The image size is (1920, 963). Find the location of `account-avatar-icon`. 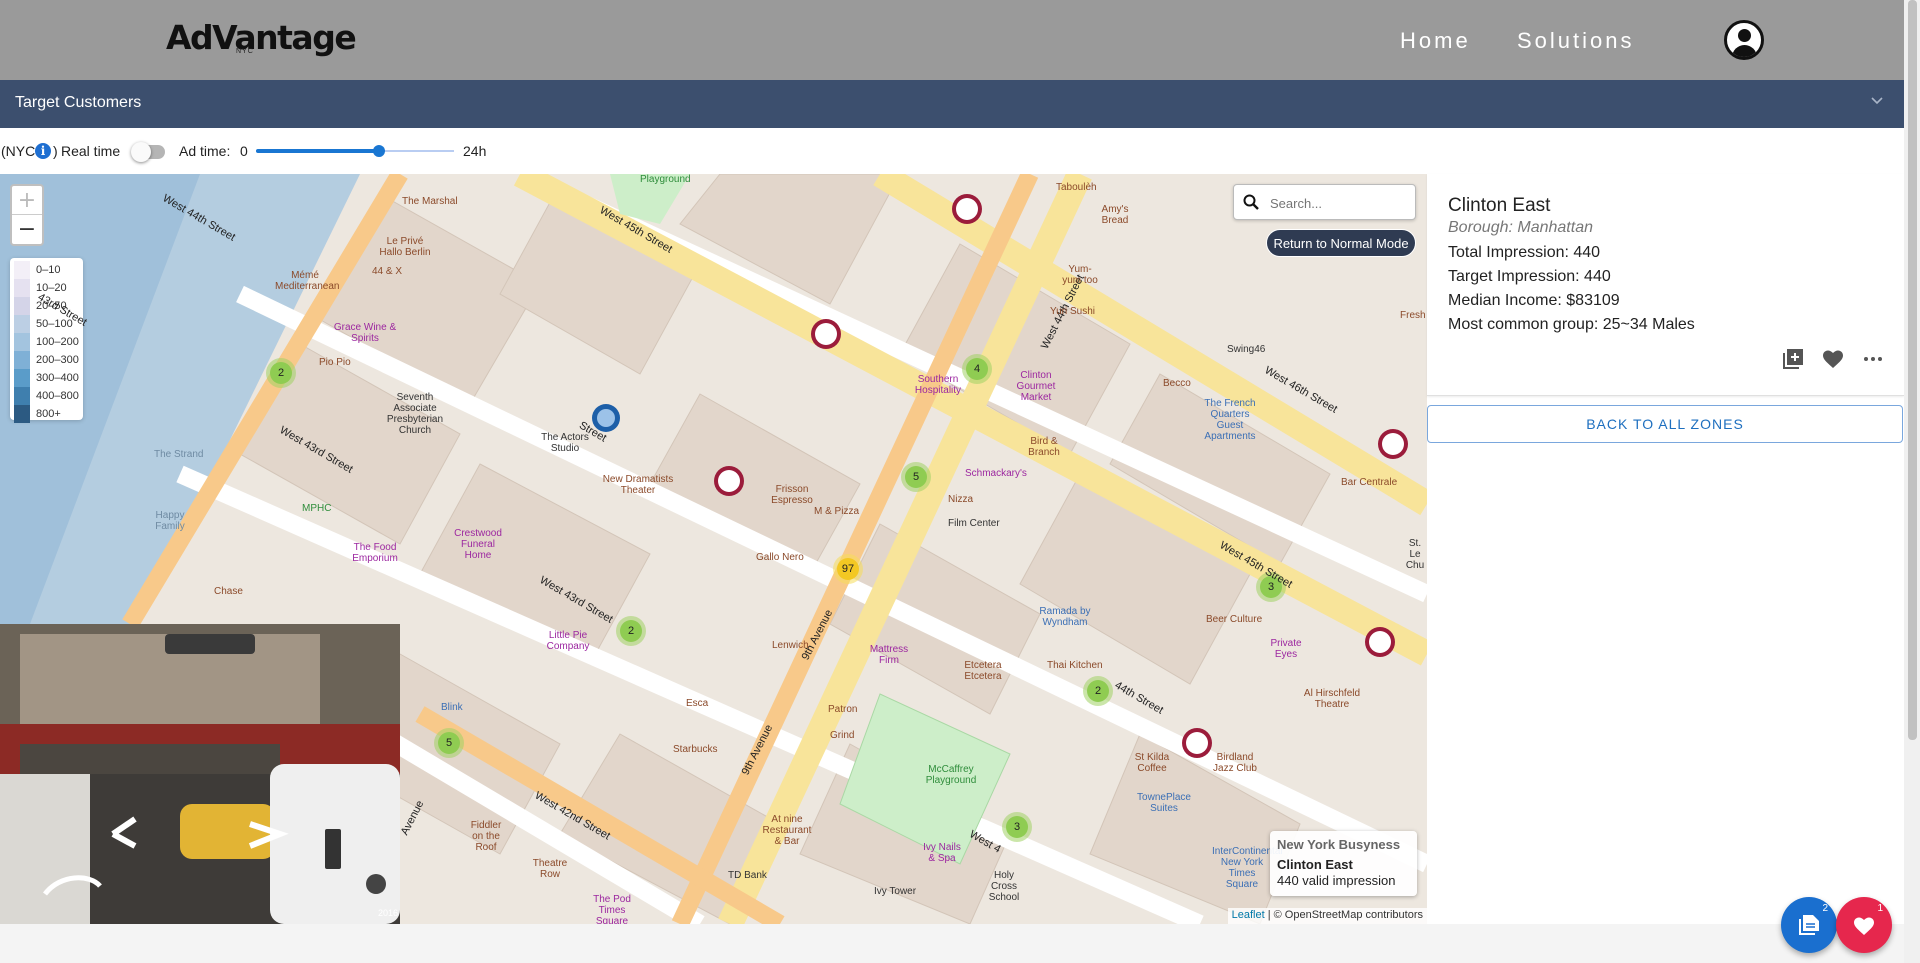

account-avatar-icon is located at coordinates (1744, 40).